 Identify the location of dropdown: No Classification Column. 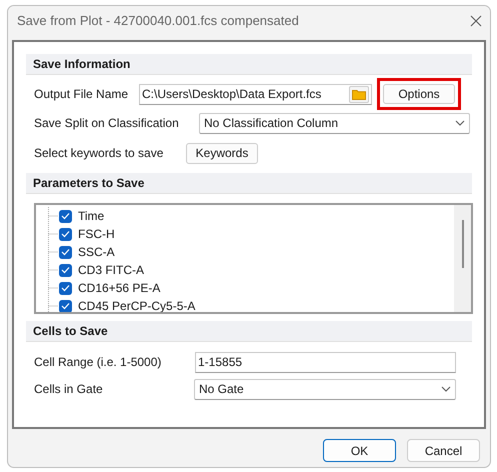
(334, 123).